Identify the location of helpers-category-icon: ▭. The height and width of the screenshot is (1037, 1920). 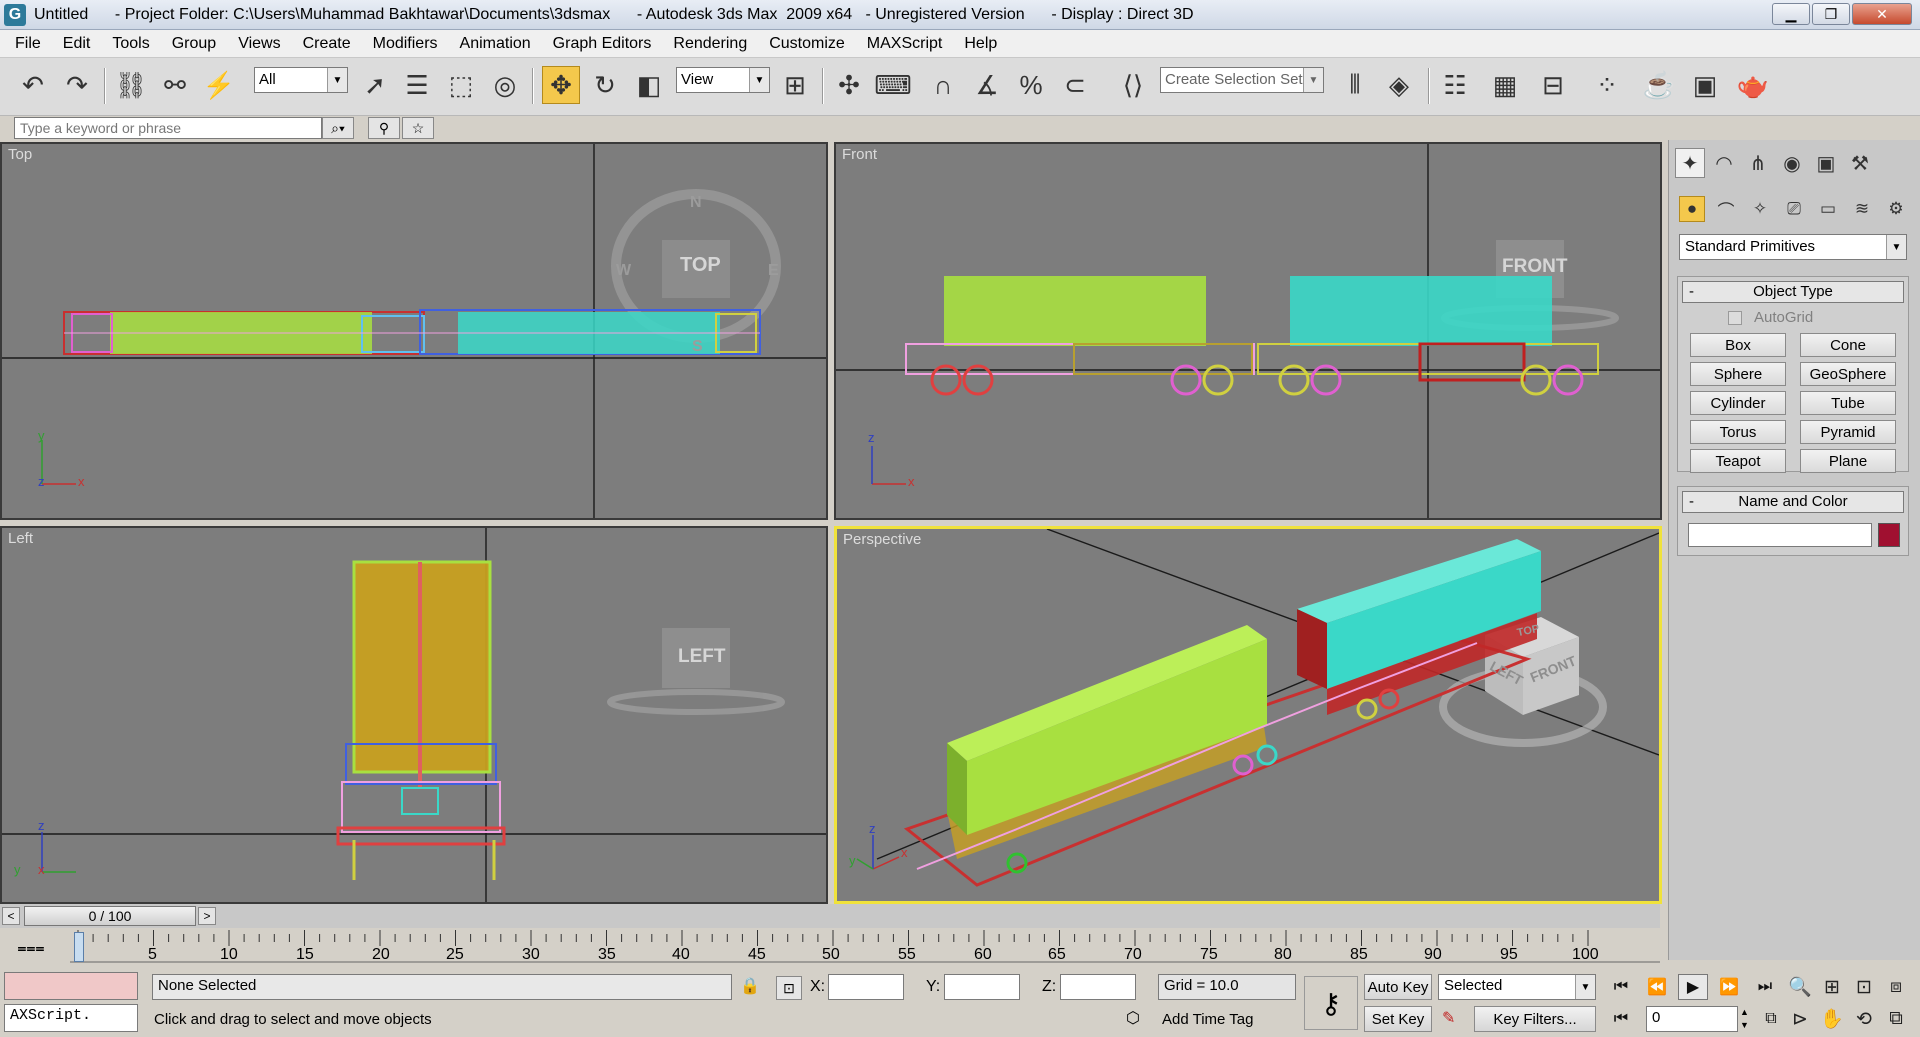
(1828, 209).